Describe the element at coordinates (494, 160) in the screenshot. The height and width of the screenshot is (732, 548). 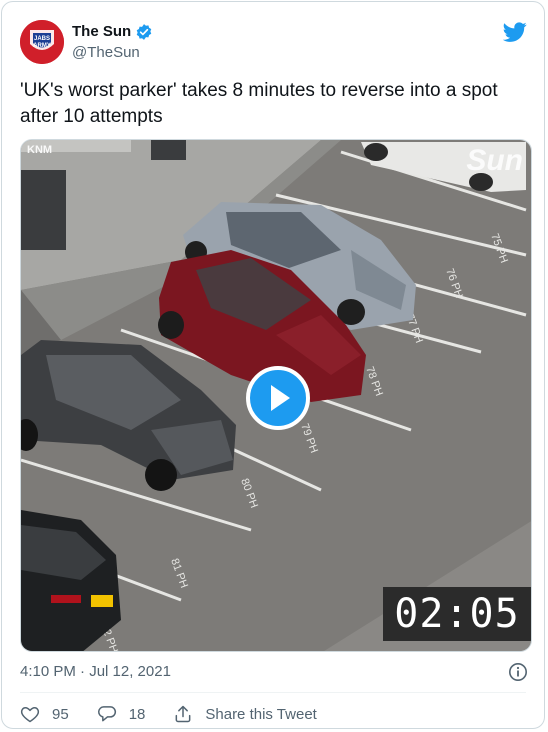
I see `watermark-sun: Sun` at that location.